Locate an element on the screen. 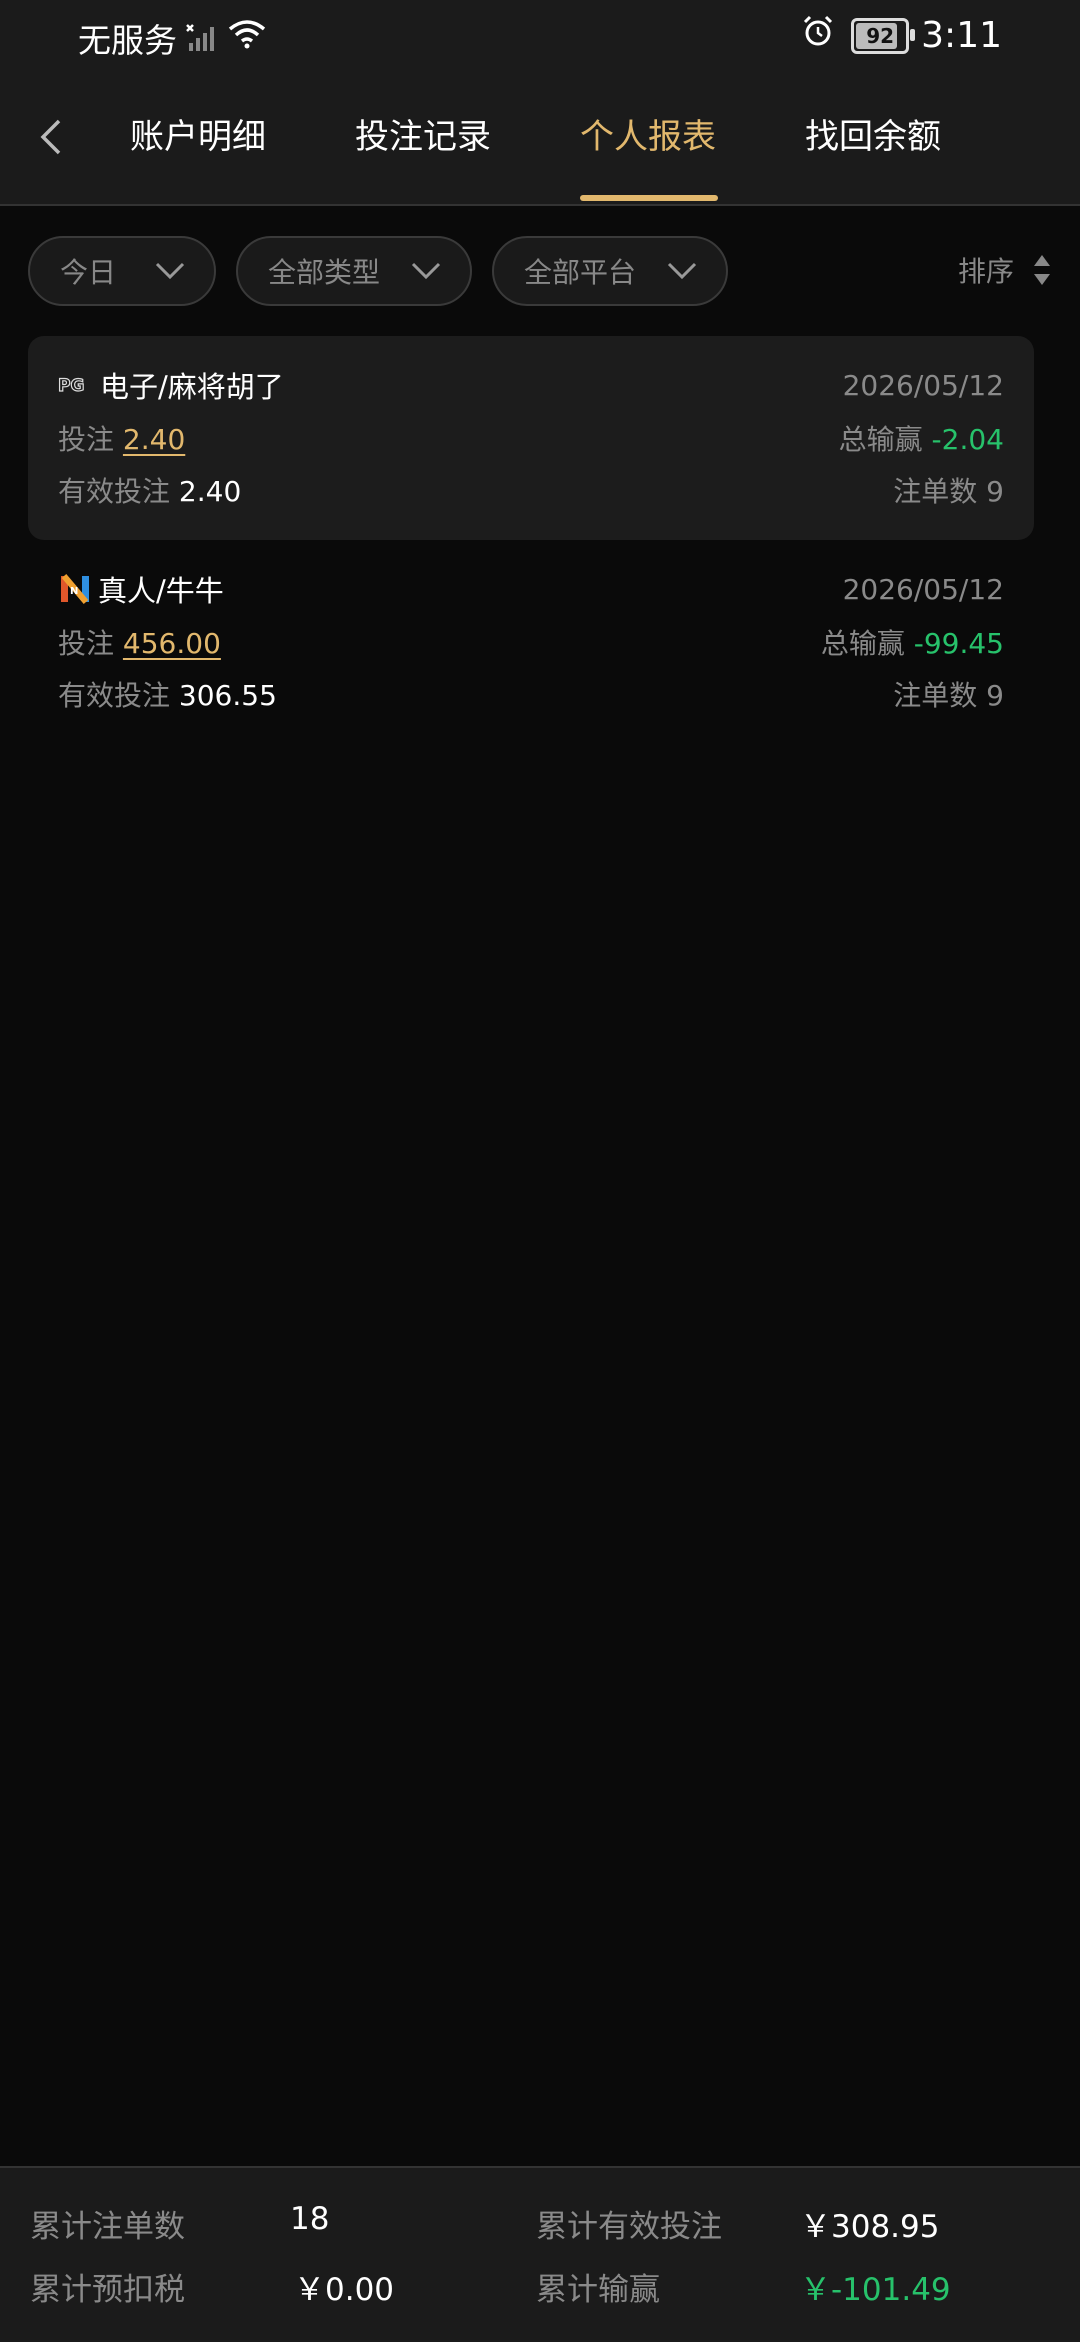 The width and height of the screenshot is (1080, 2342). tab-personal-report: 个人报表 is located at coordinates (648, 142).